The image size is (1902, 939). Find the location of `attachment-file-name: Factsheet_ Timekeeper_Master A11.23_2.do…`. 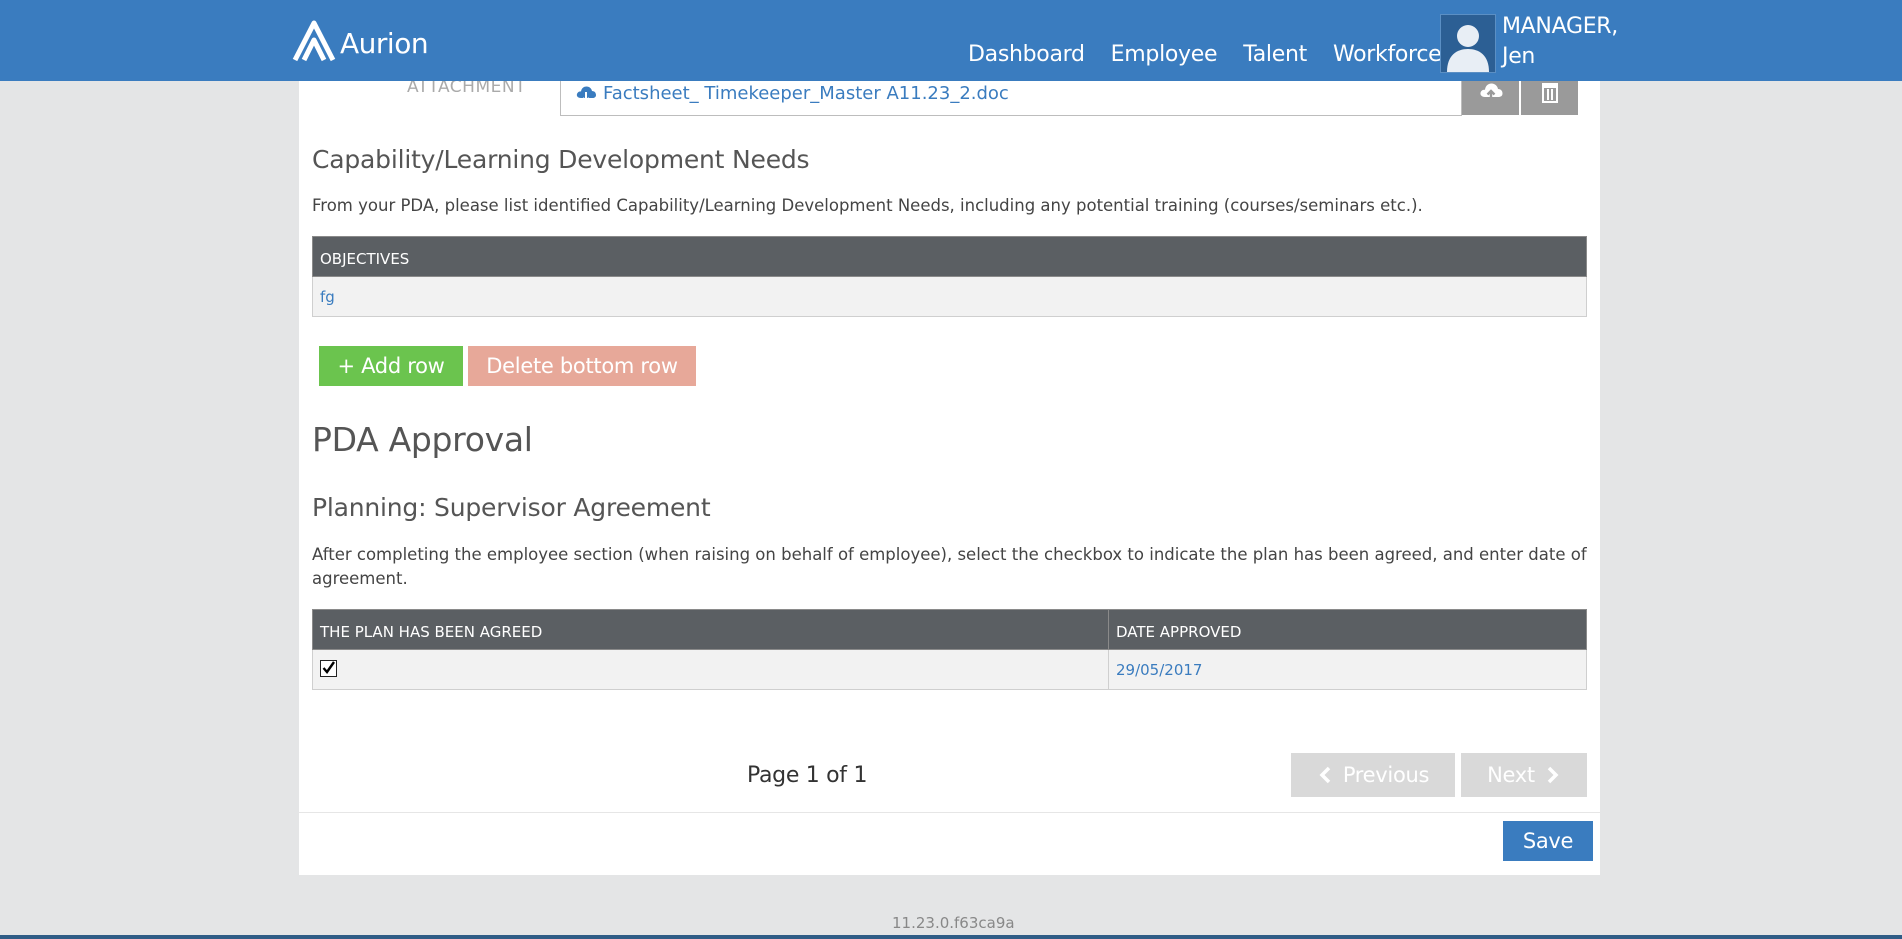

attachment-file-name: Factsheet_ Timekeeper_Master A11.23_2.do… is located at coordinates (806, 93).